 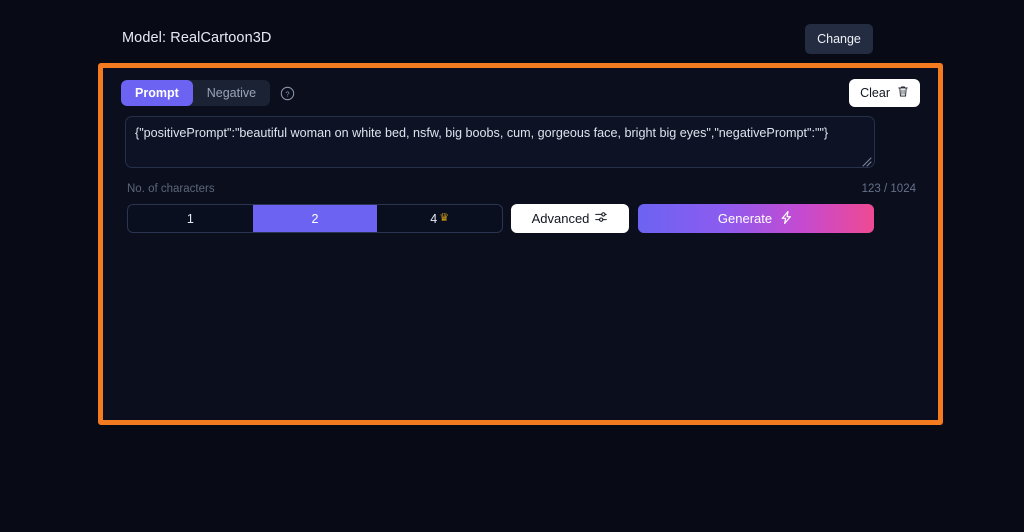 What do you see at coordinates (512, 506) in the screenshot?
I see `bottom-toolbar: 2` at bounding box center [512, 506].